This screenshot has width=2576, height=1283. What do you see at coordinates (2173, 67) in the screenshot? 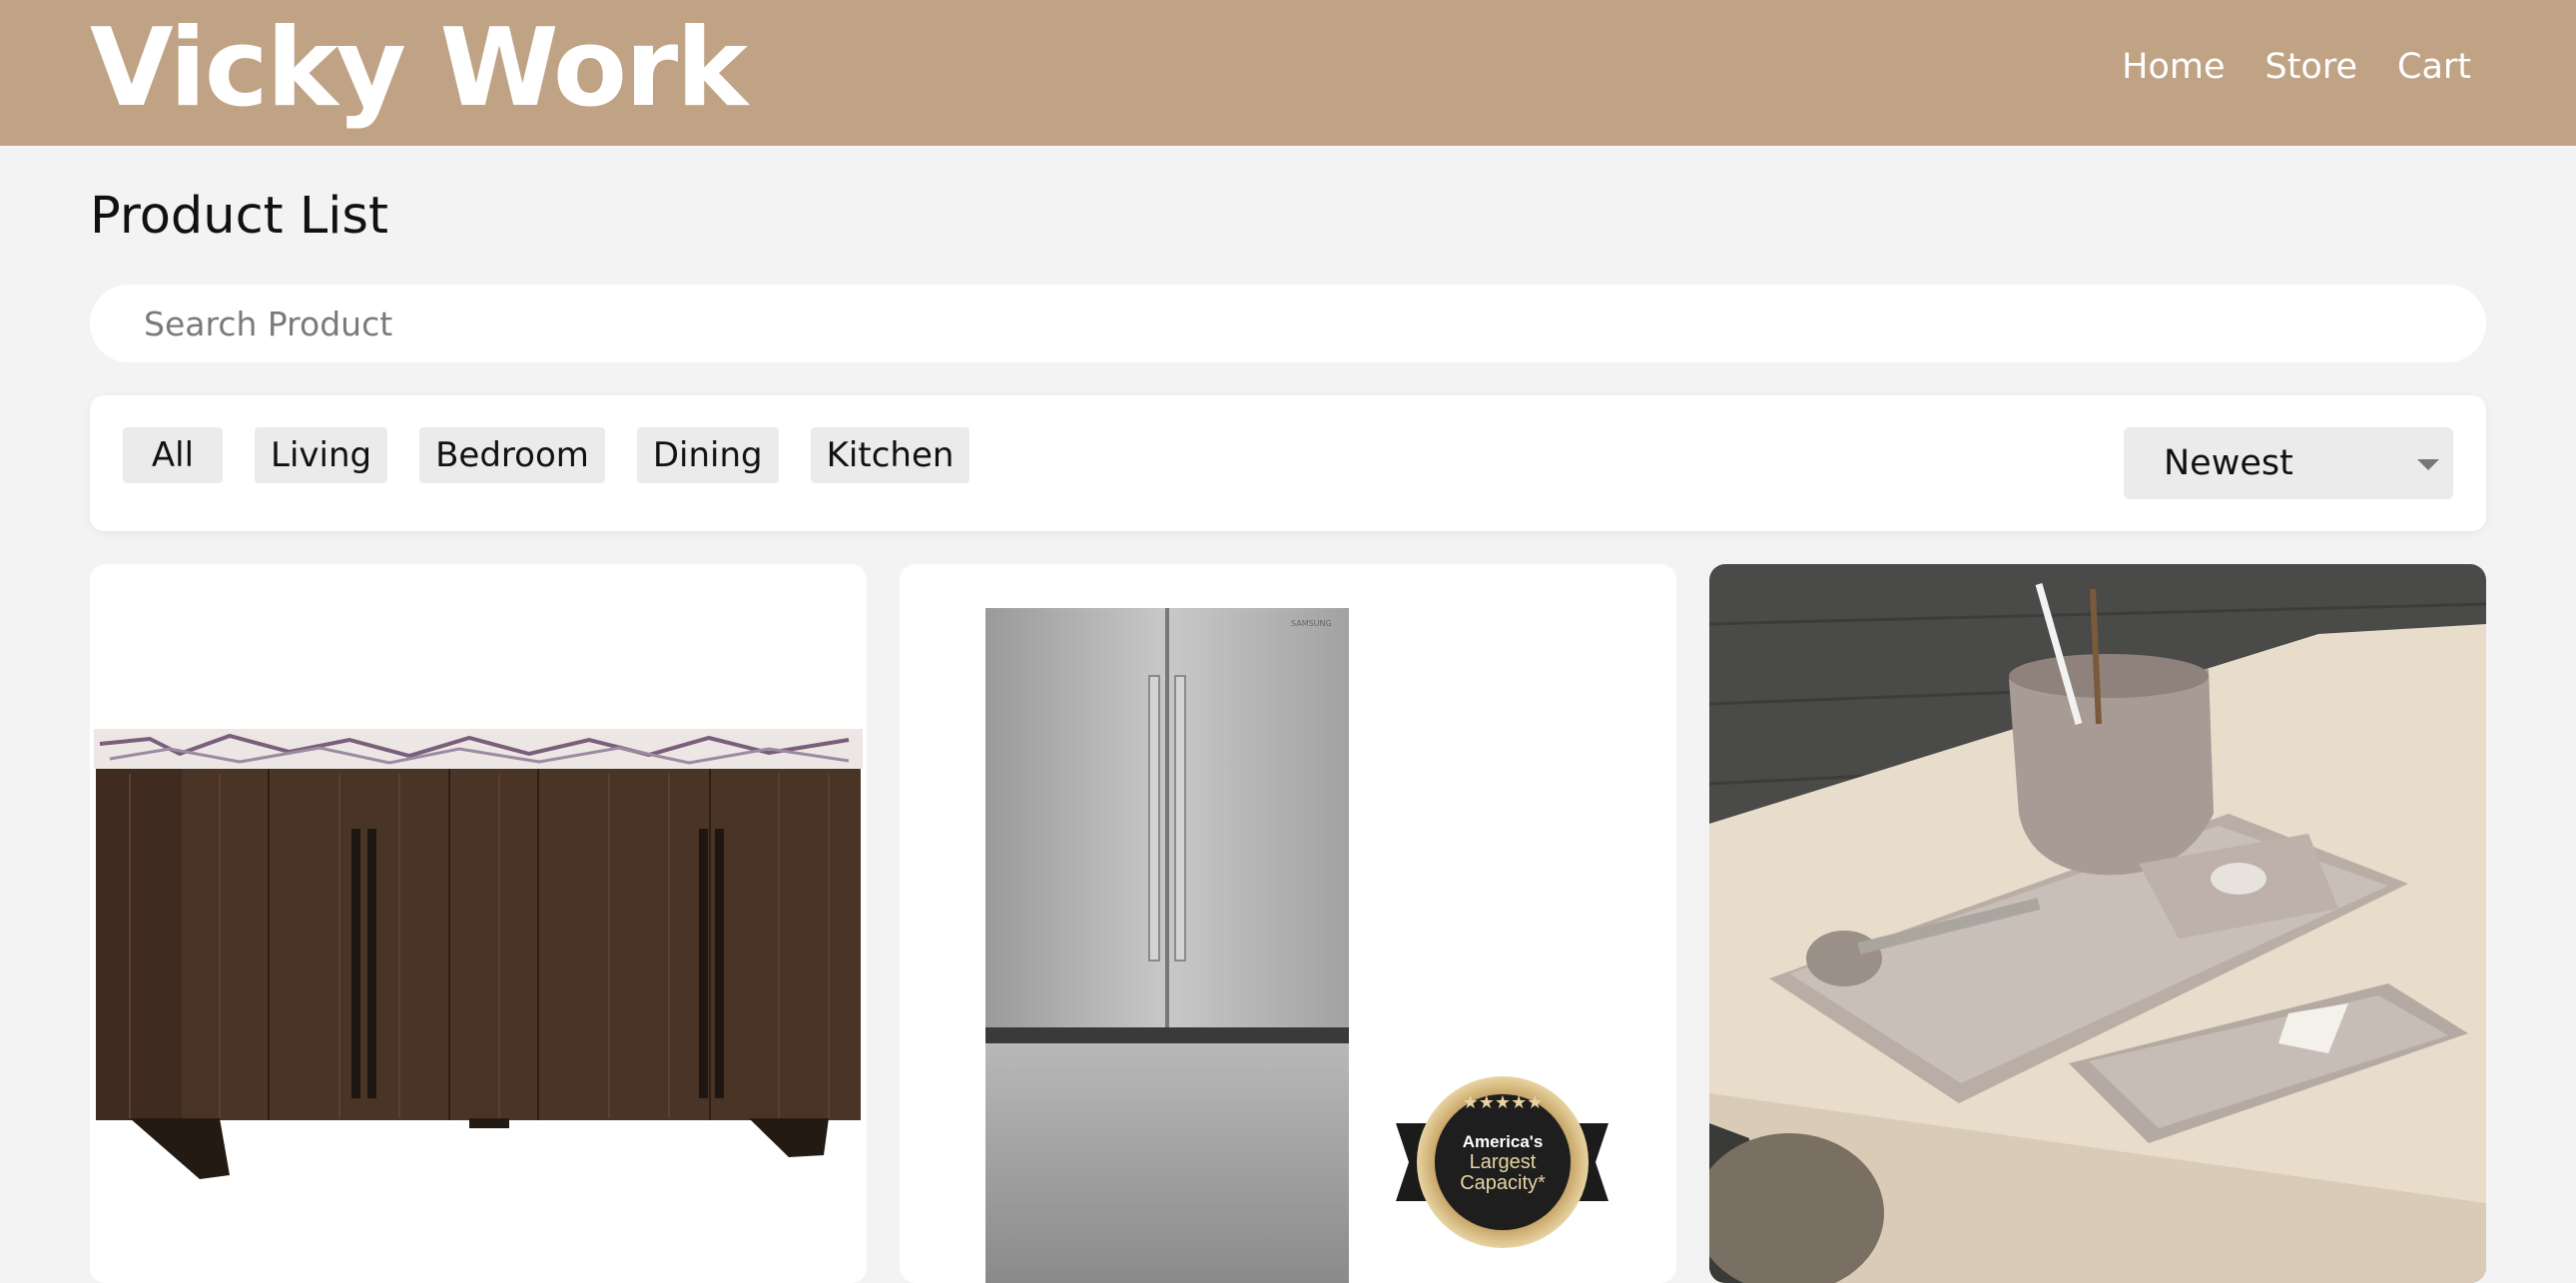
I see `nav-home-link: Home` at bounding box center [2173, 67].